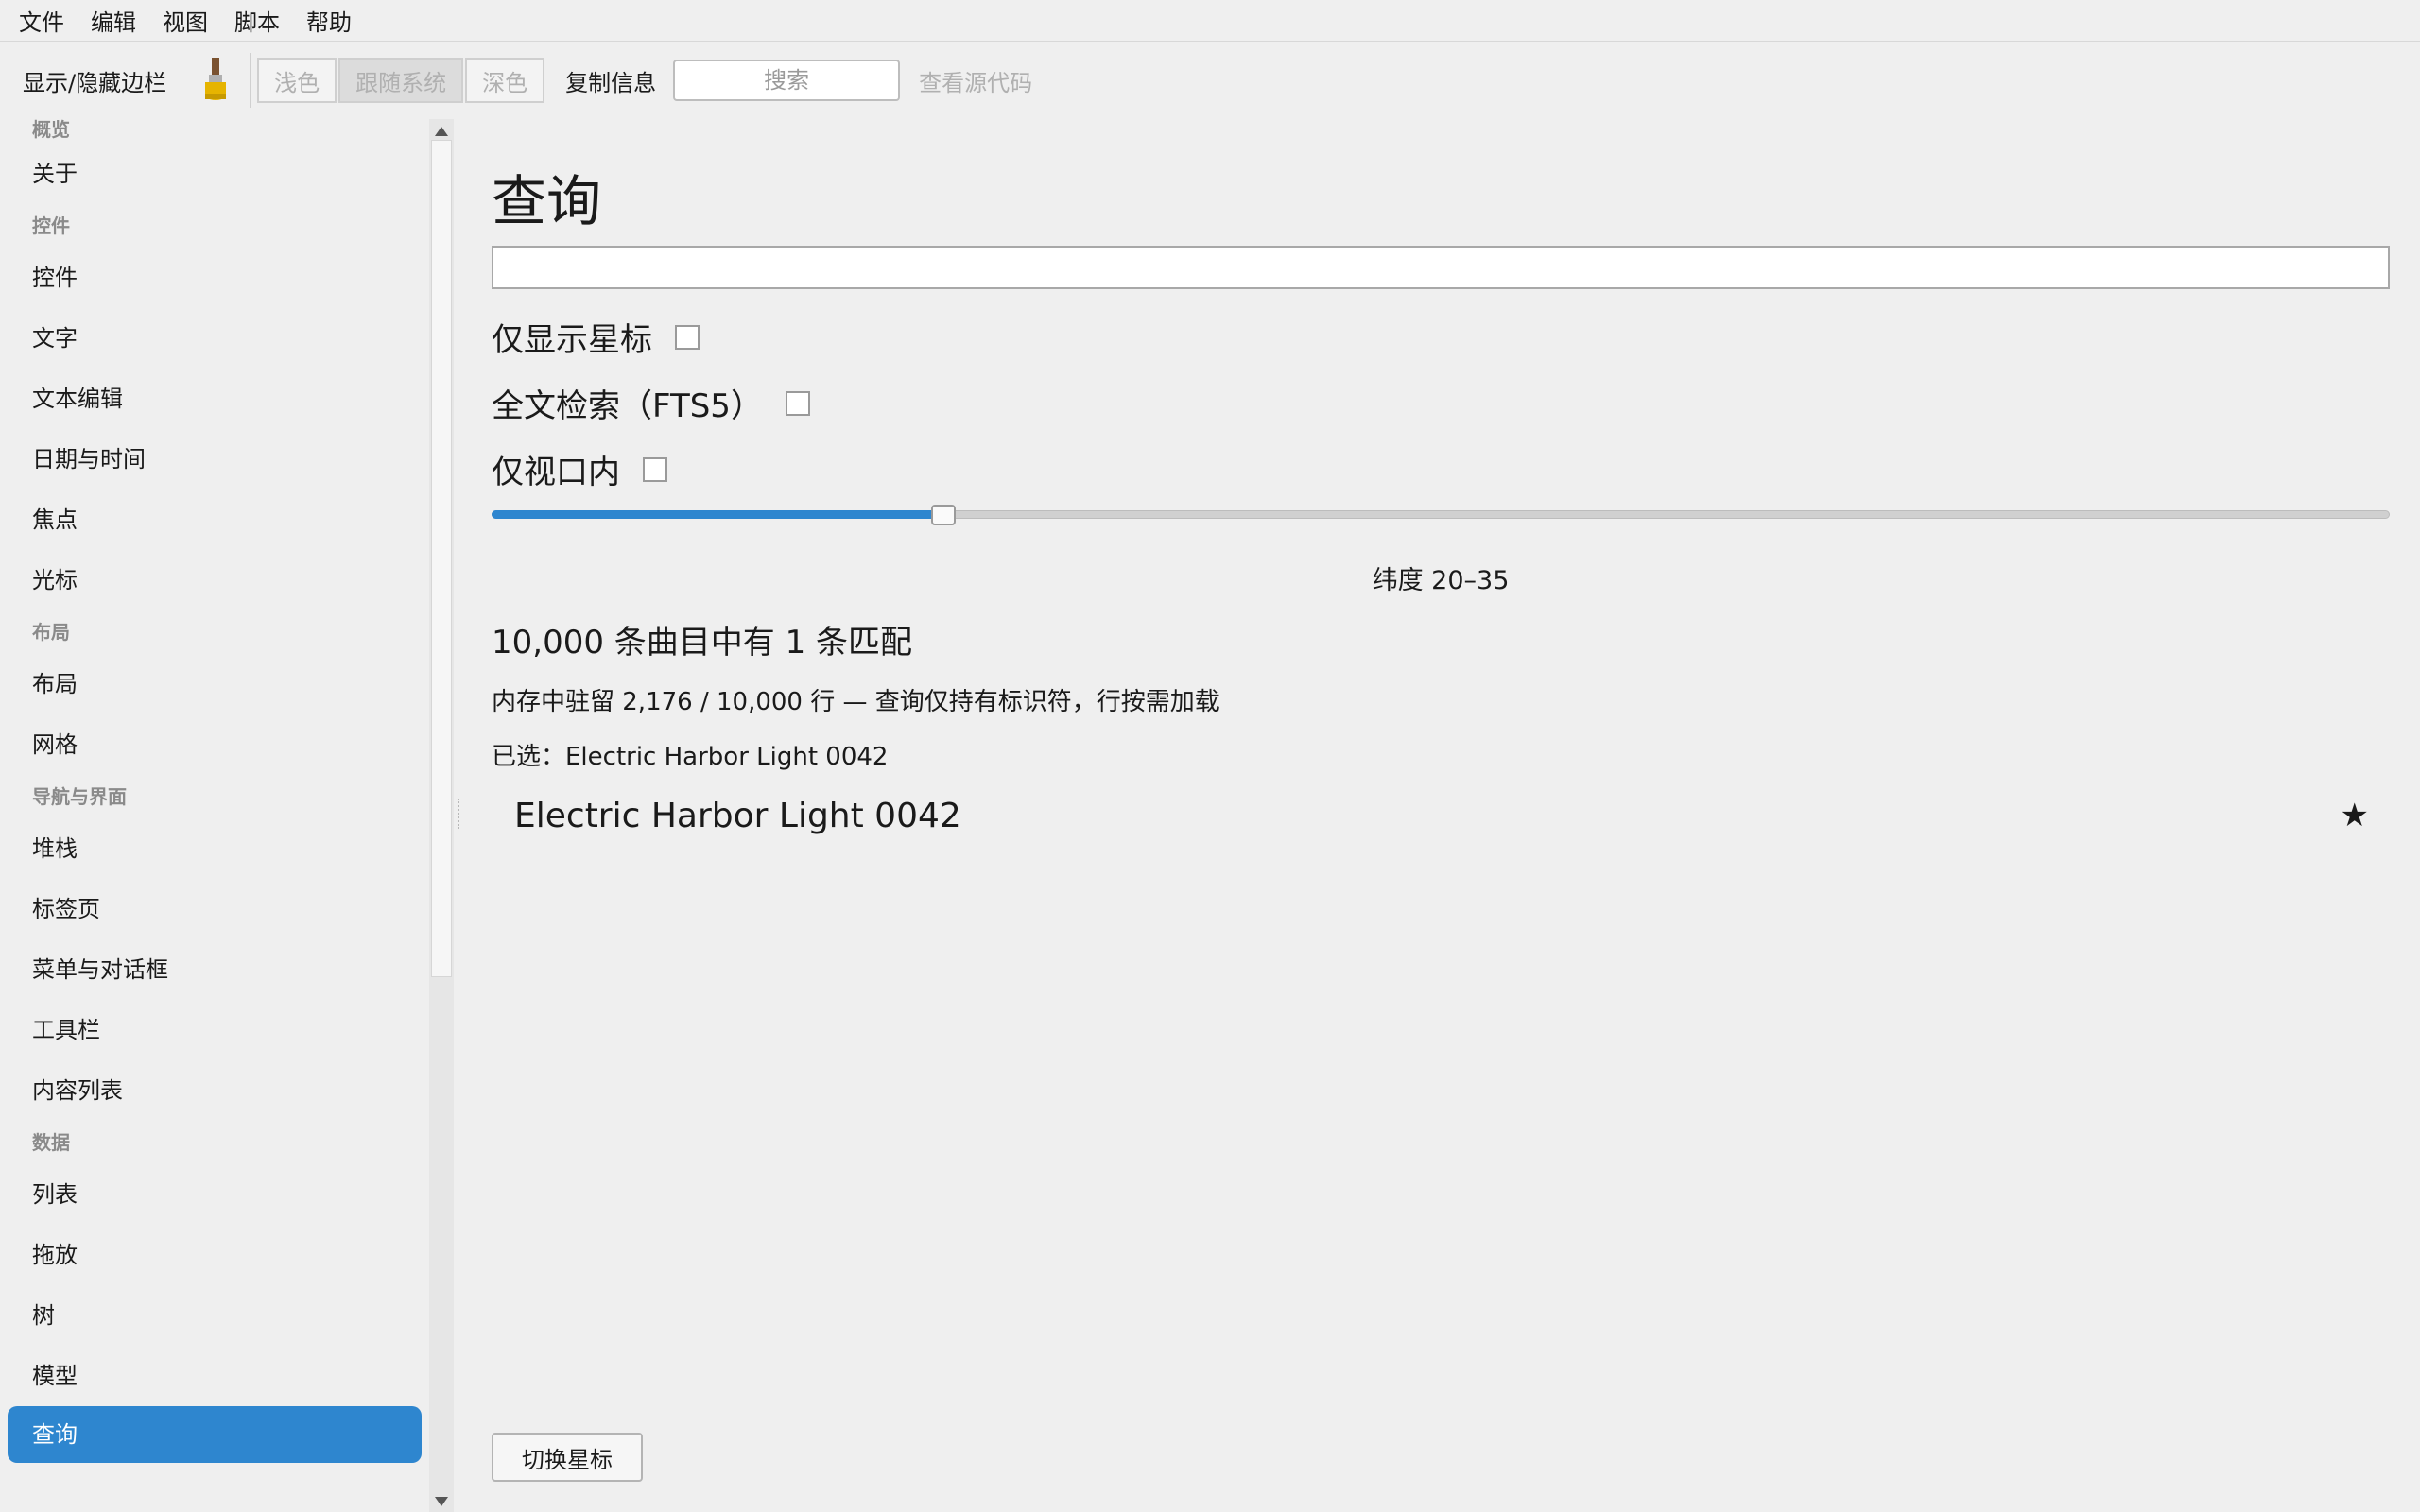 This screenshot has height=1512, width=2420. Describe the element at coordinates (215, 1434) in the screenshot. I see `sidebar-item-query: 查询` at that location.